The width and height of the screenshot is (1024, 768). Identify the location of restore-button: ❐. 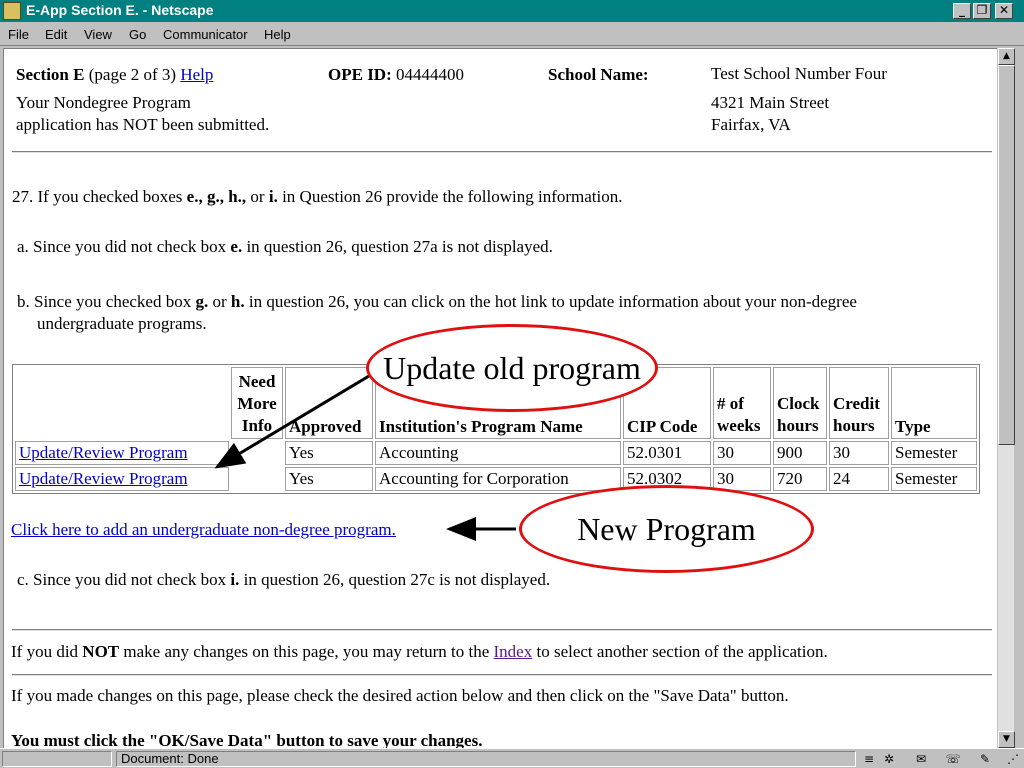
(982, 11).